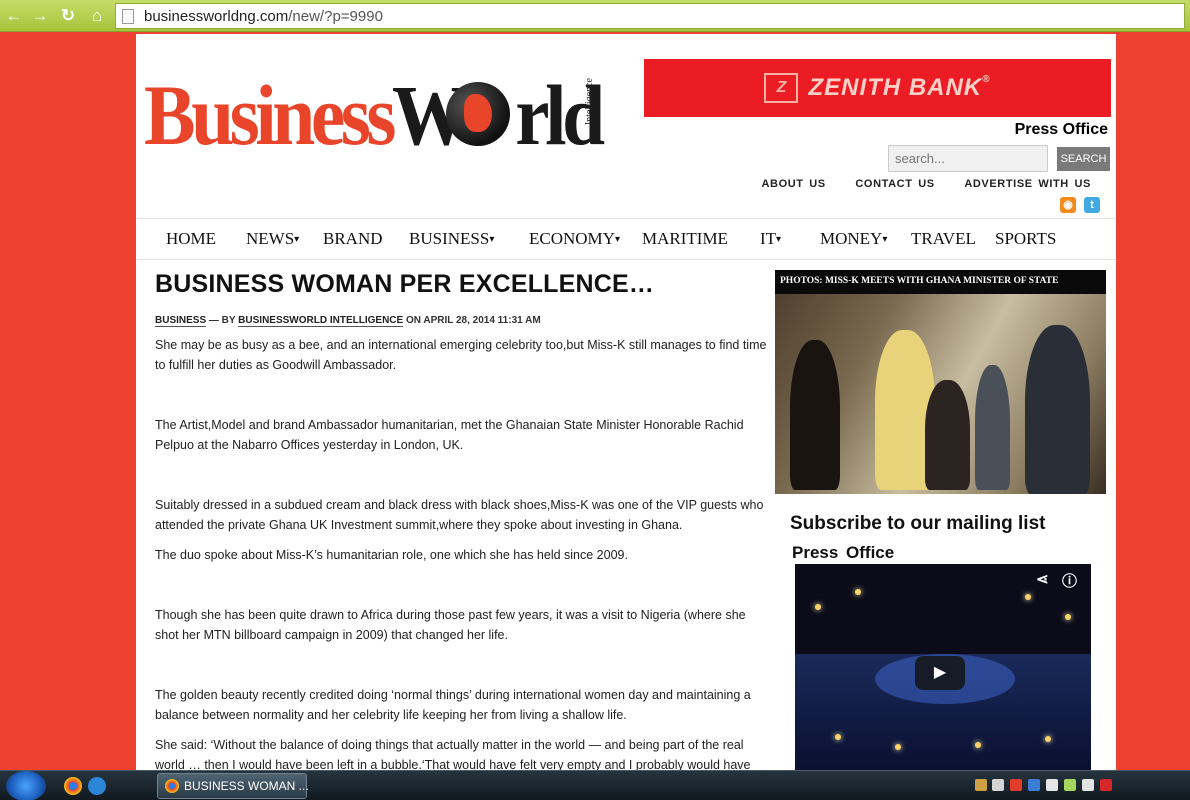 This screenshot has height=800, width=1190. Describe the element at coordinates (472, 320) in the screenshot. I see `meta-date: ON APRIL 28, 2014 11:31 AM` at that location.